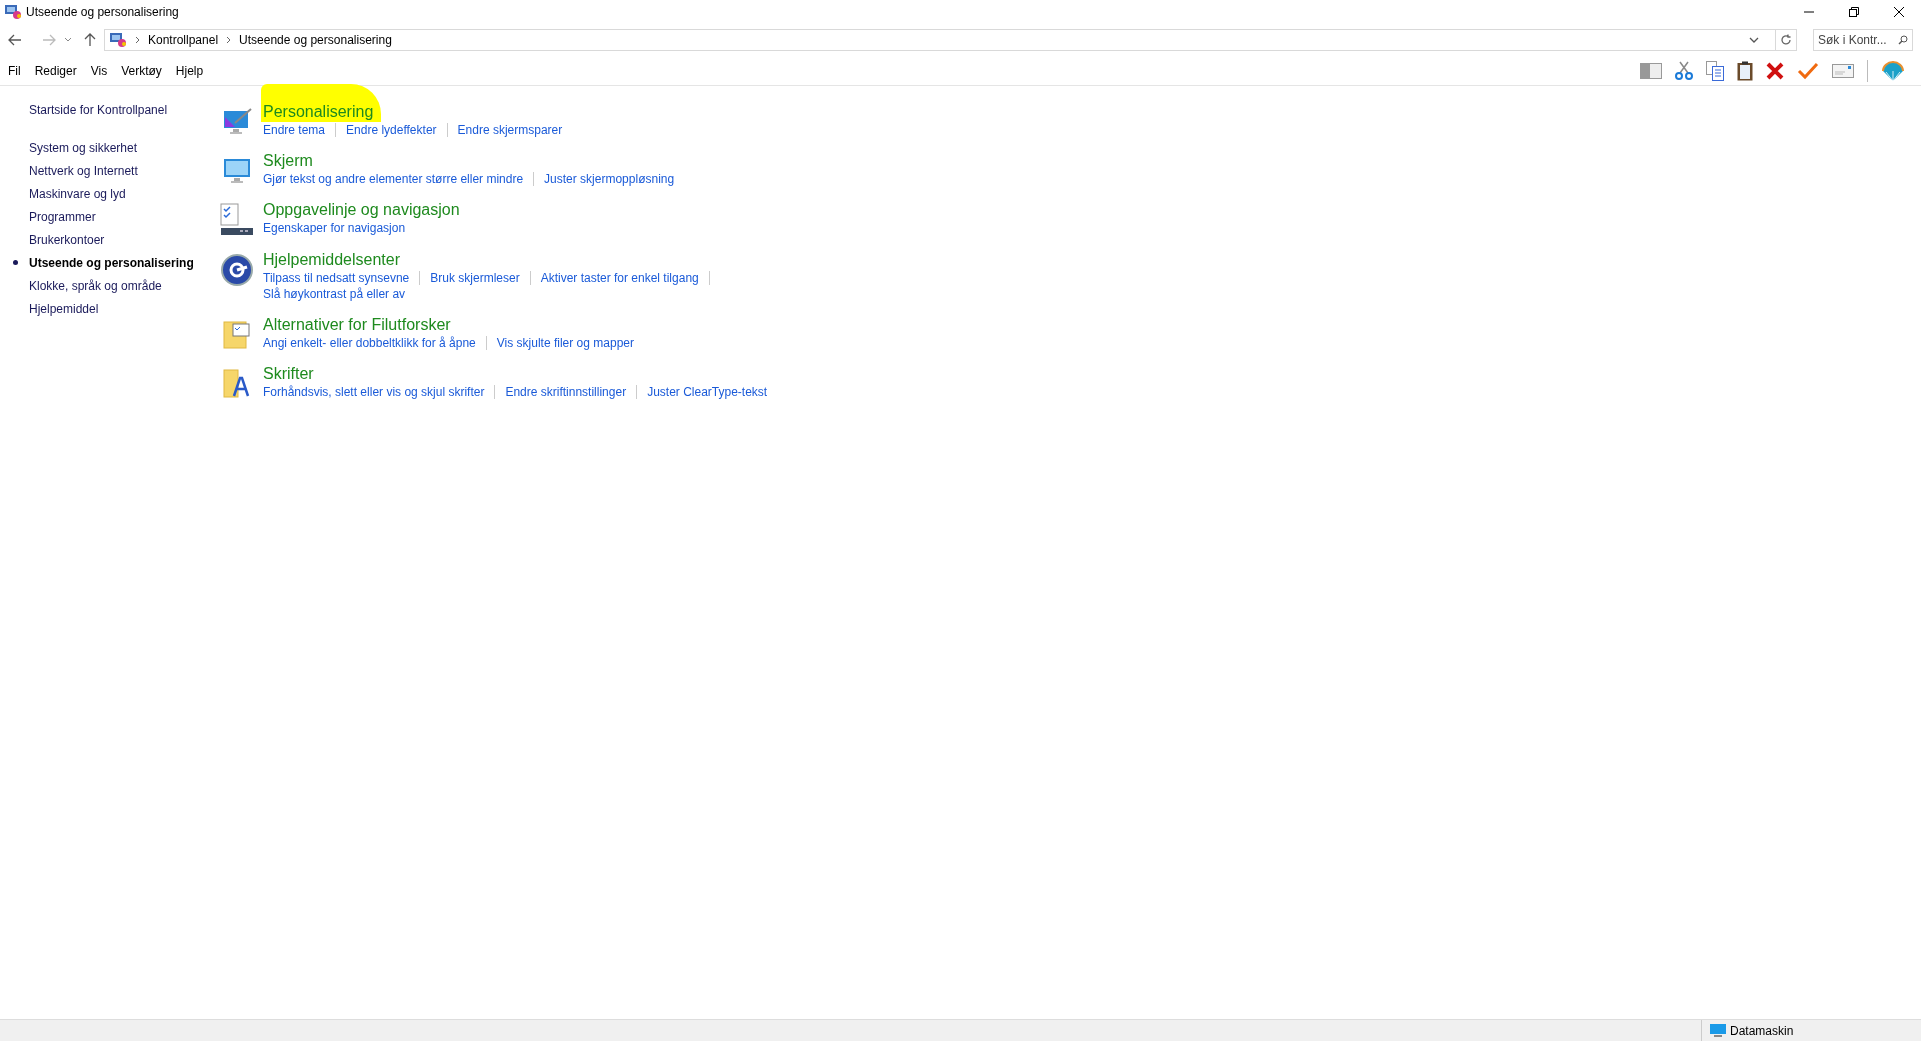 Image resolution: width=1921 pixels, height=1041 pixels. What do you see at coordinates (331, 259) in the screenshot?
I see `category-title: Hjelpemiddelsenter` at bounding box center [331, 259].